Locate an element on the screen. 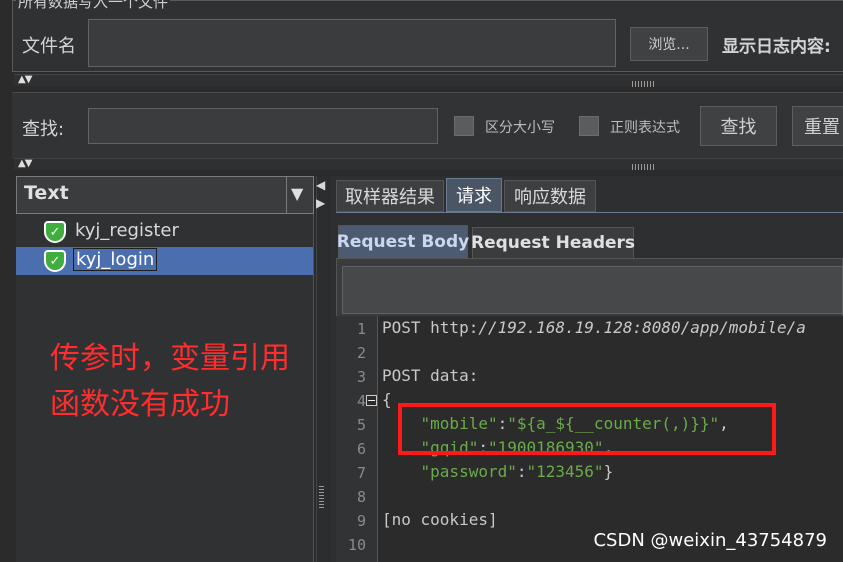 The image size is (843, 562). code-token: } is located at coordinates (608, 471).